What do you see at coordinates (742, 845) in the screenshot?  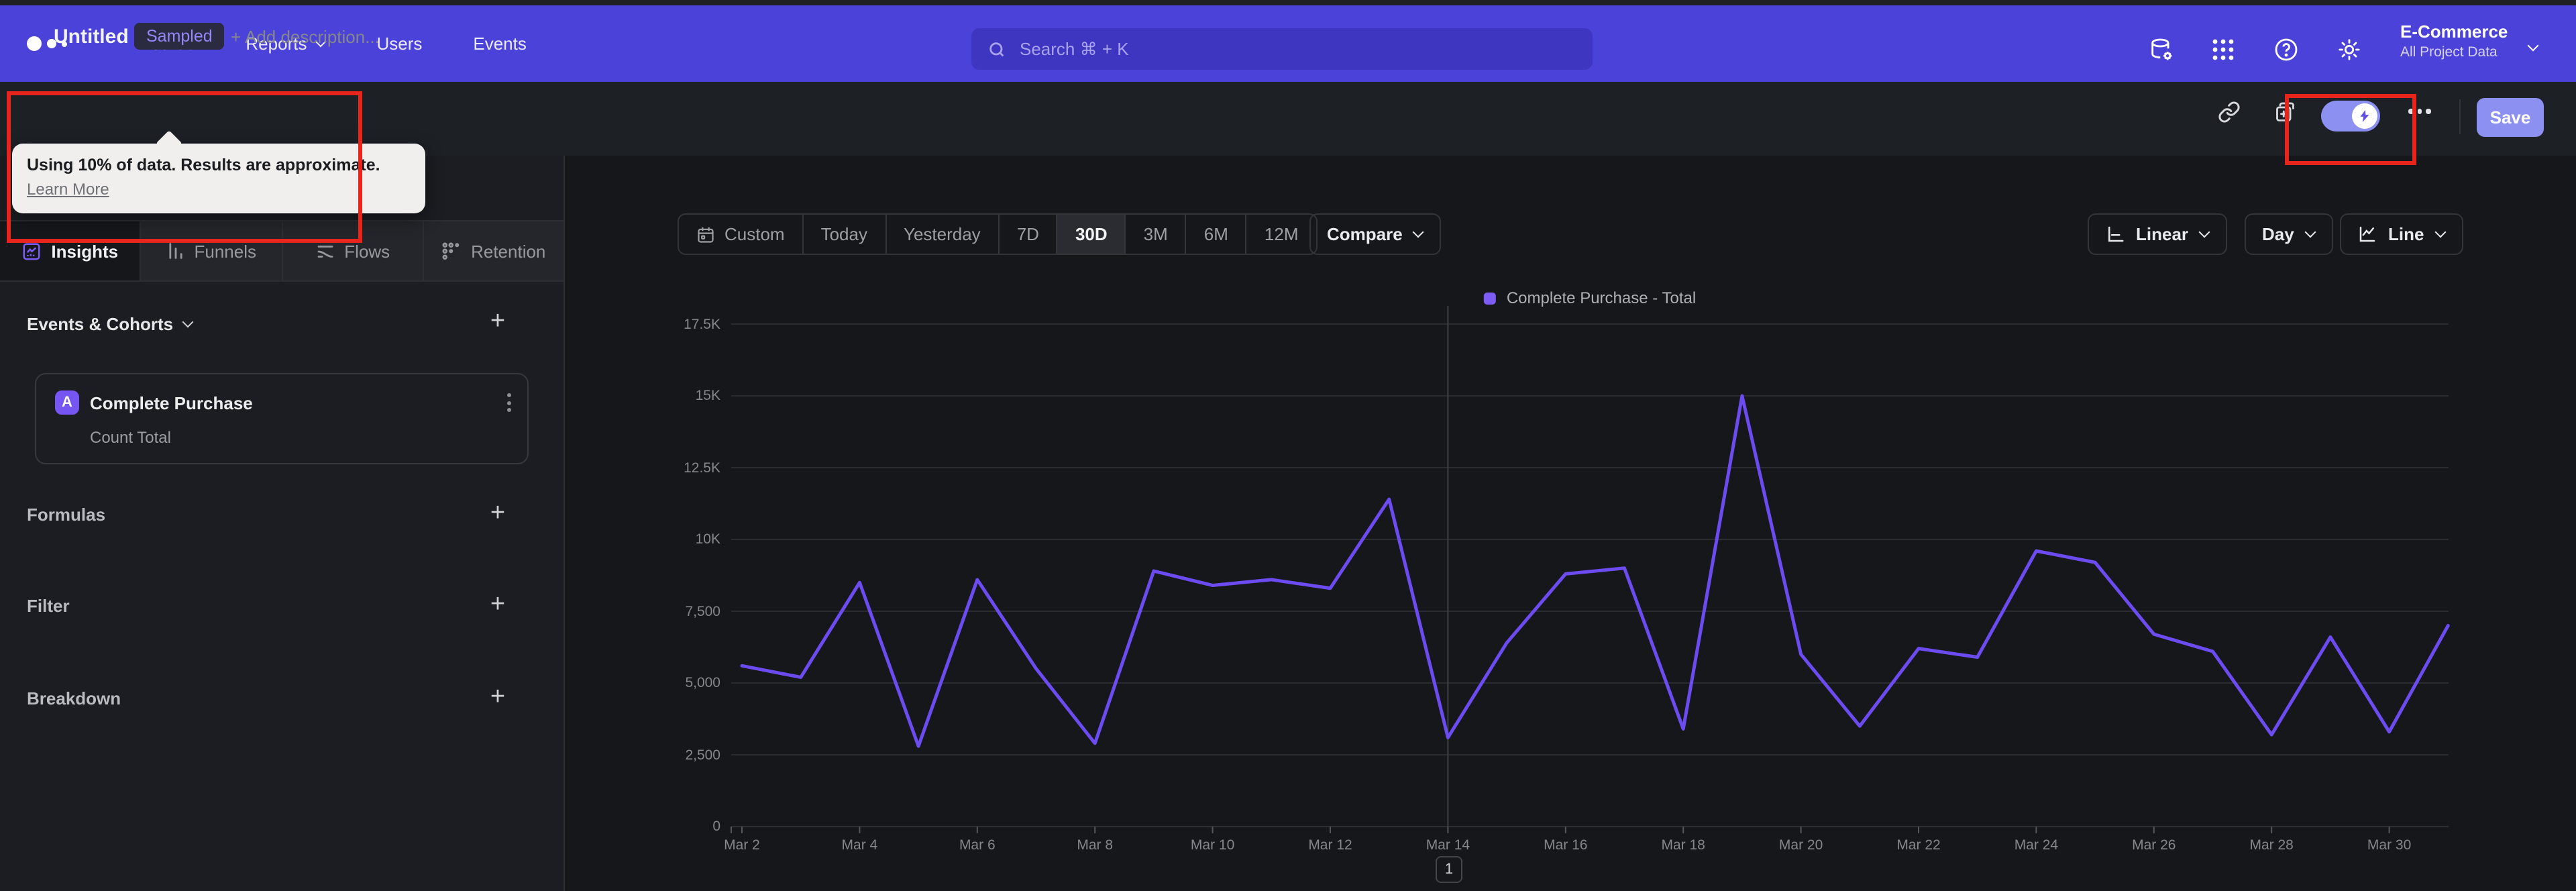 I see `x-axis-tick-label: Mar 2` at bounding box center [742, 845].